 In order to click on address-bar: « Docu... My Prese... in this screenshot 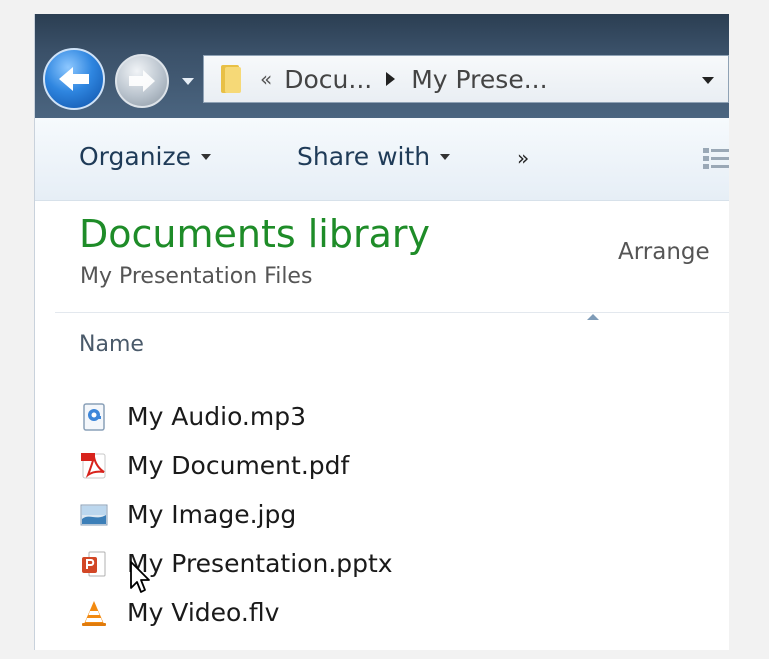, I will do `click(466, 79)`.